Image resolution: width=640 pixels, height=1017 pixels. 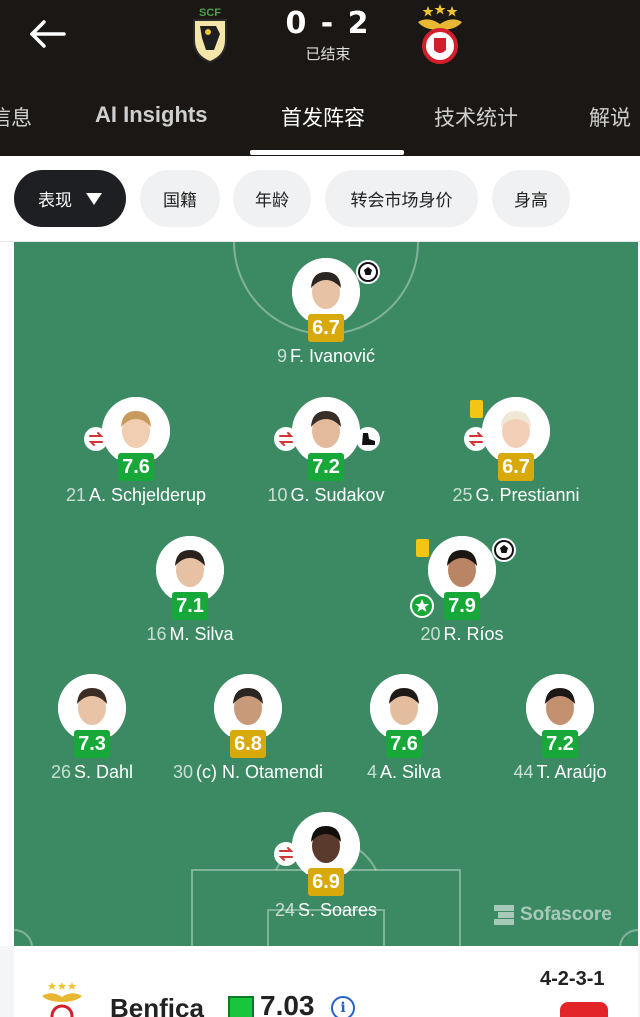 What do you see at coordinates (584, 1009) in the screenshot?
I see `jersey-icon` at bounding box center [584, 1009].